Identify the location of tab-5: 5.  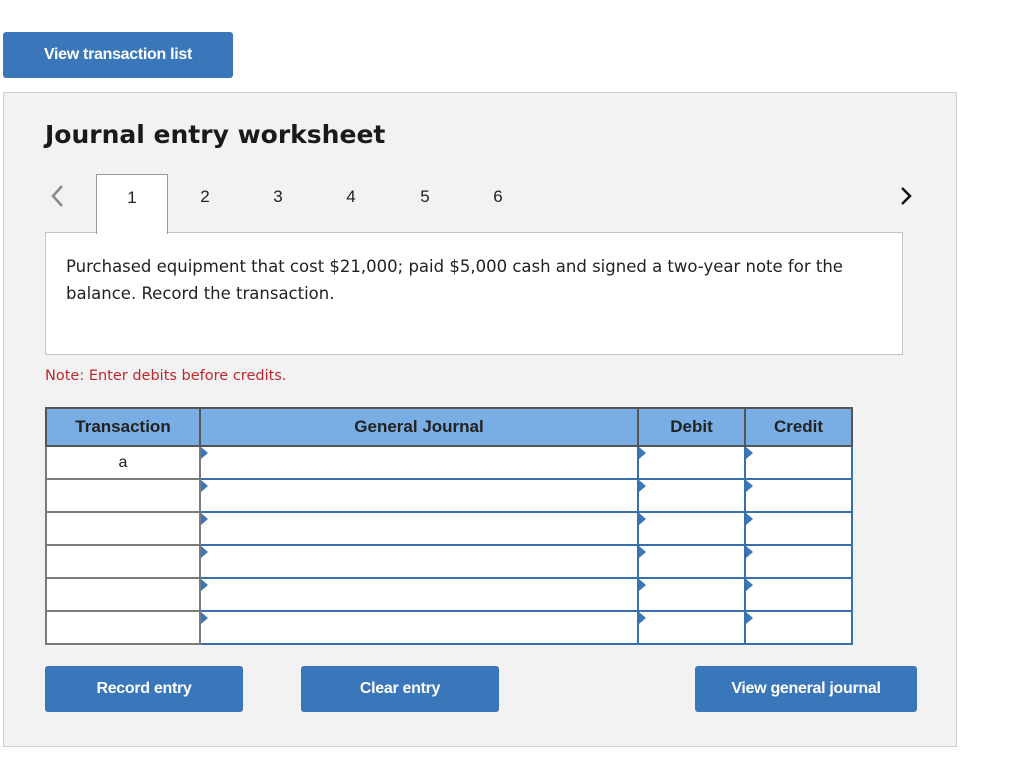
(425, 203).